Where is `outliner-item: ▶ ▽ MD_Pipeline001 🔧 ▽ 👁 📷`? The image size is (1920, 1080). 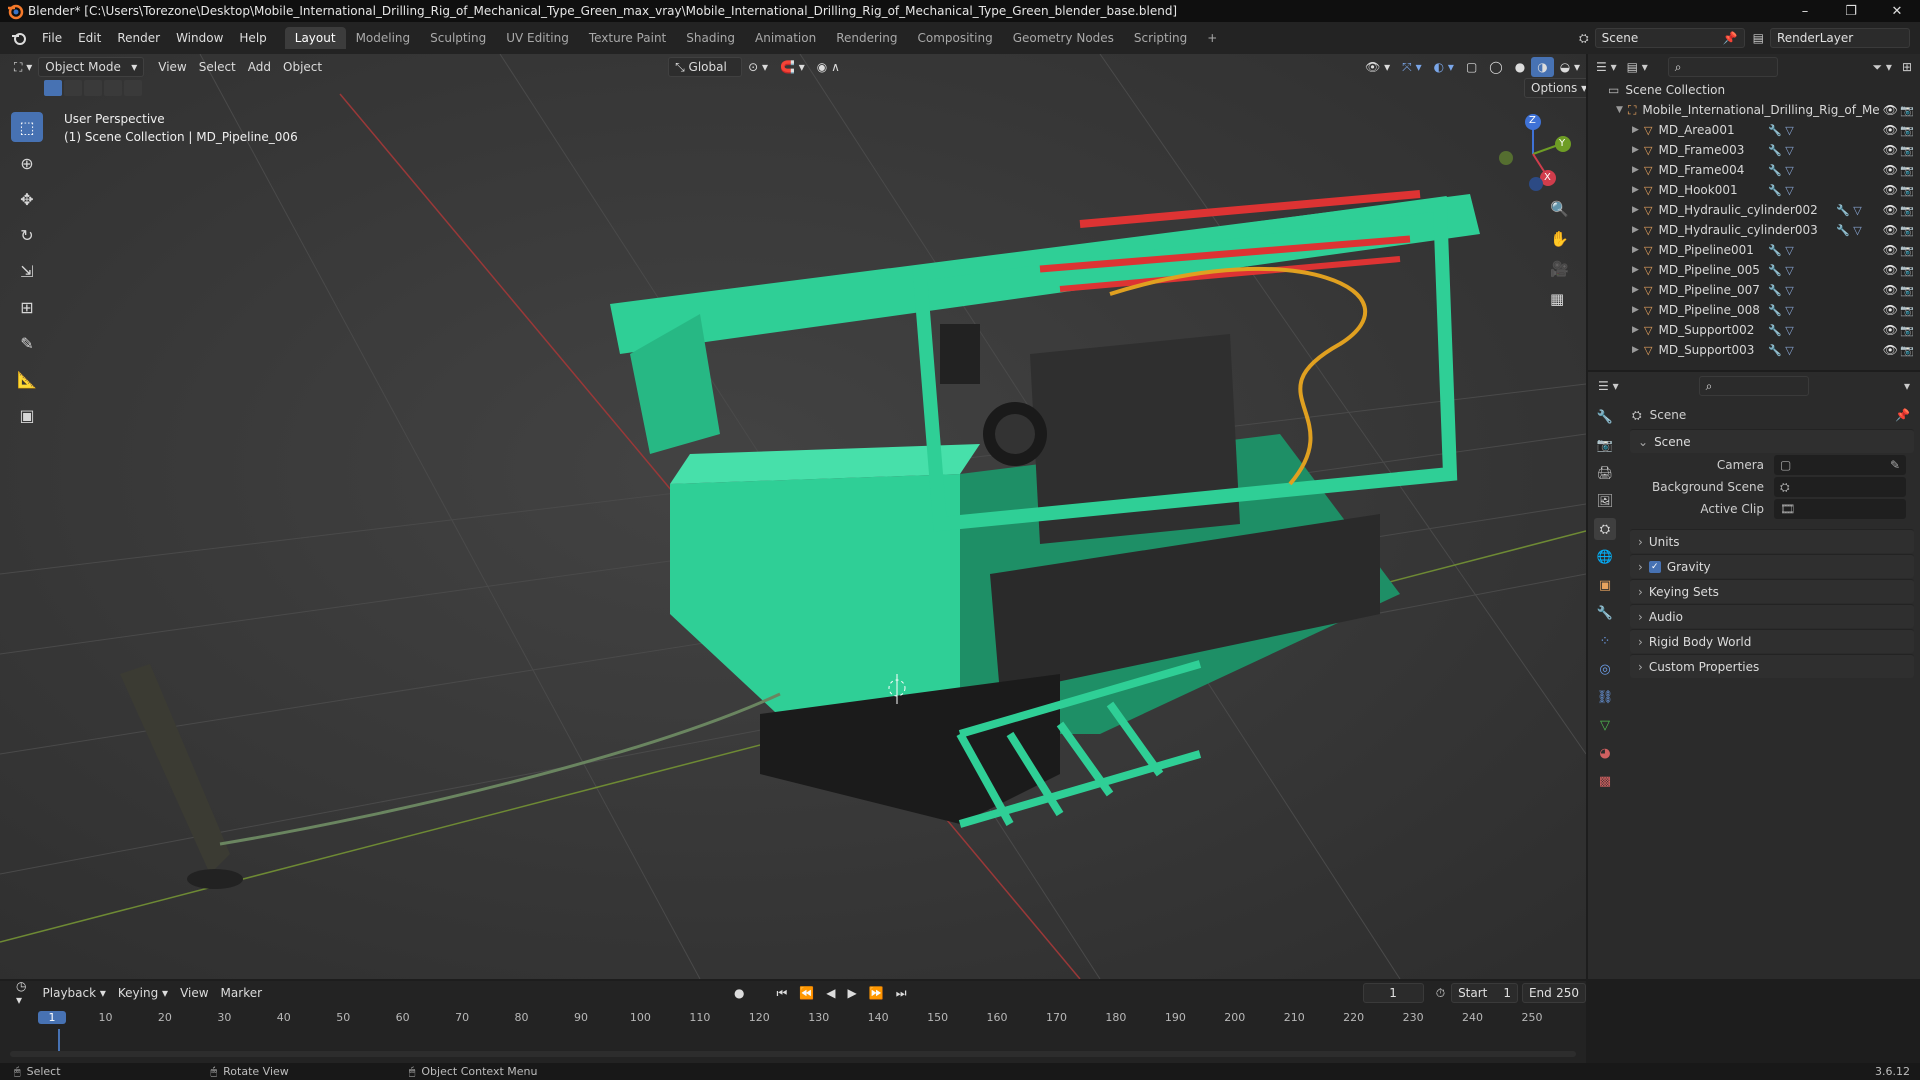 outliner-item: ▶ ▽ MD_Pipeline001 🔧 ▽ 👁 📷 is located at coordinates (1754, 250).